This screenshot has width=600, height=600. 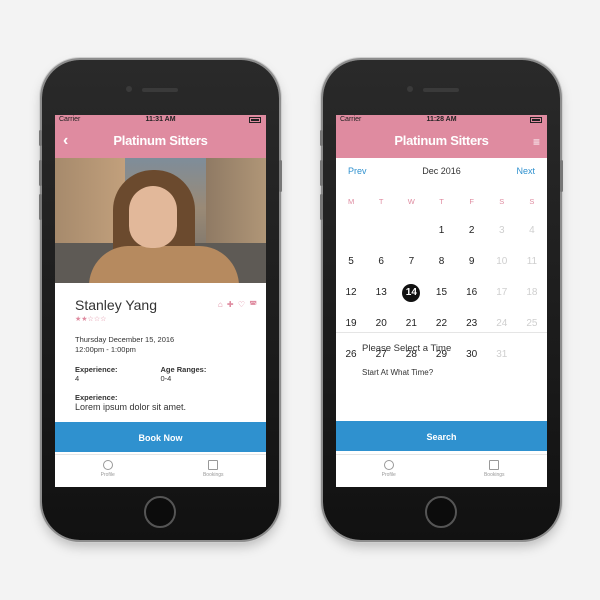 I want to click on calendar-week-row: 5 6 7 8 9 10 11, so click(x=441, y=261).